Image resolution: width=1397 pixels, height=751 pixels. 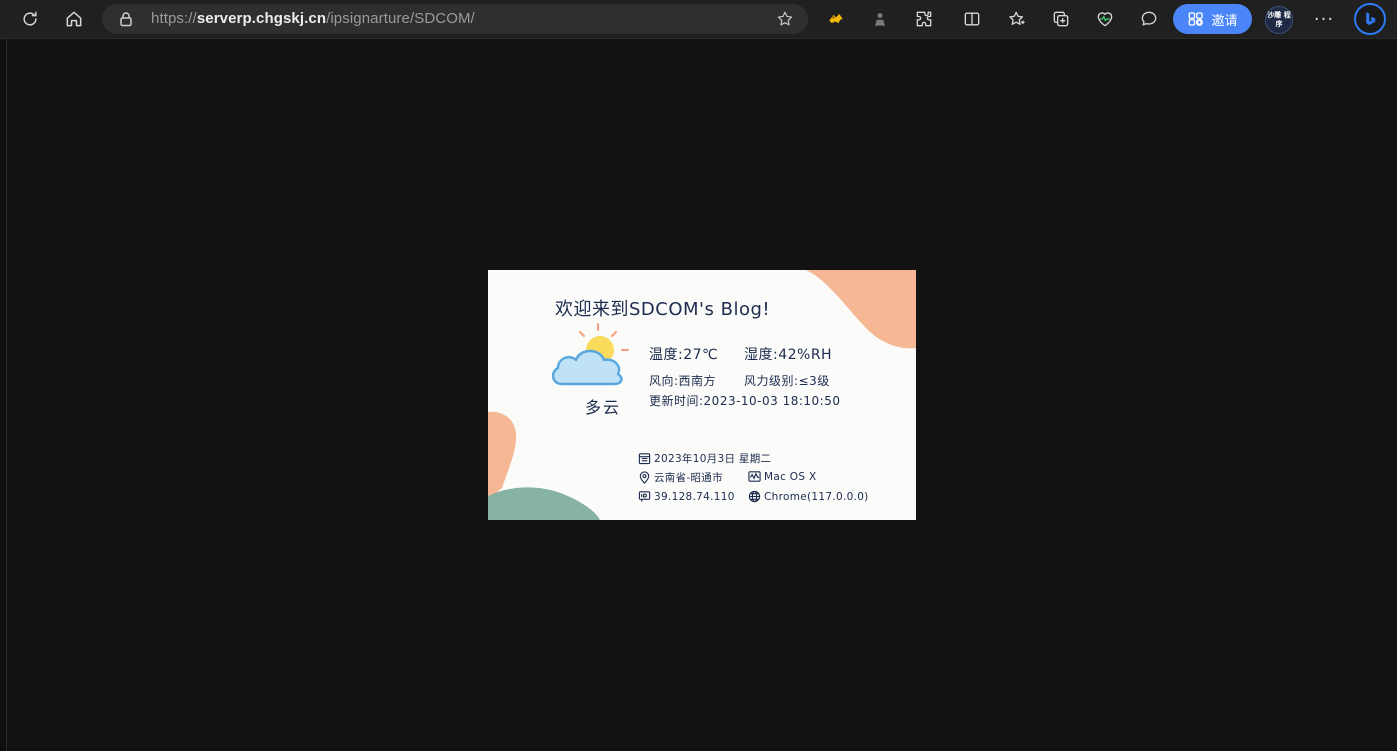 What do you see at coordinates (694, 496) in the screenshot?
I see `ip-text: 39.128.74.110` at bounding box center [694, 496].